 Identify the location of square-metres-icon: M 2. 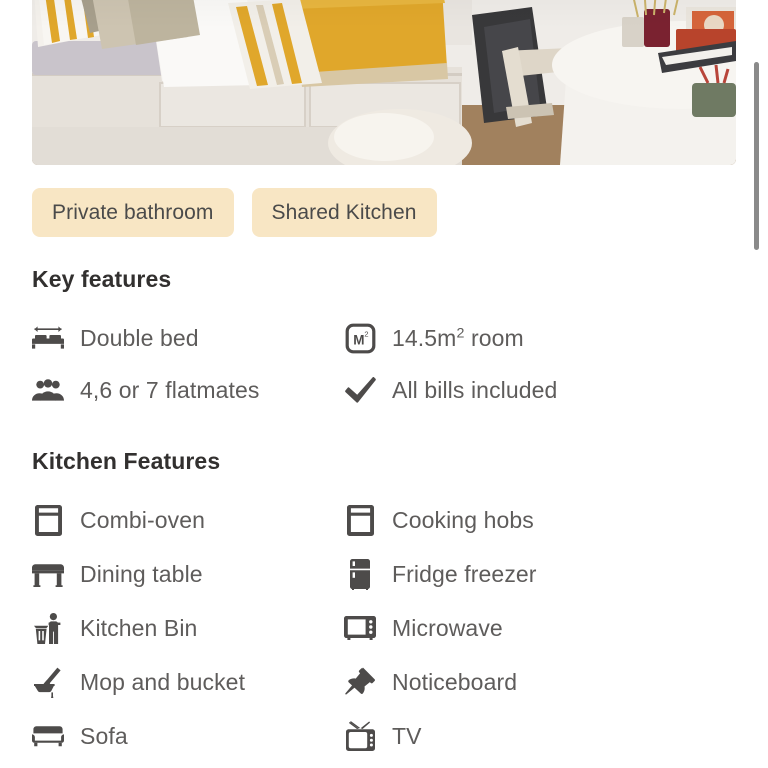
(360, 338).